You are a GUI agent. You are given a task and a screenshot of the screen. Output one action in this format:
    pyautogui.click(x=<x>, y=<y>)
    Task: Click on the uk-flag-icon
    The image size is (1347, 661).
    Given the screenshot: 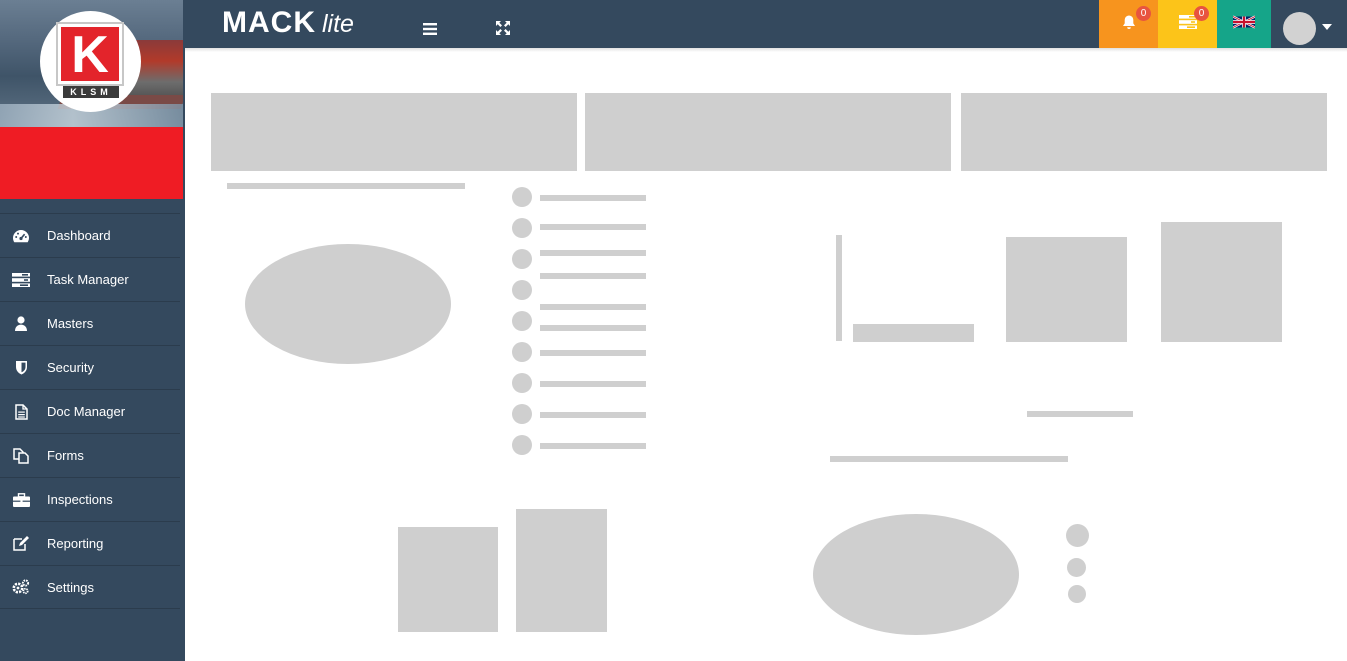 What is the action you would take?
    pyautogui.click(x=1244, y=24)
    